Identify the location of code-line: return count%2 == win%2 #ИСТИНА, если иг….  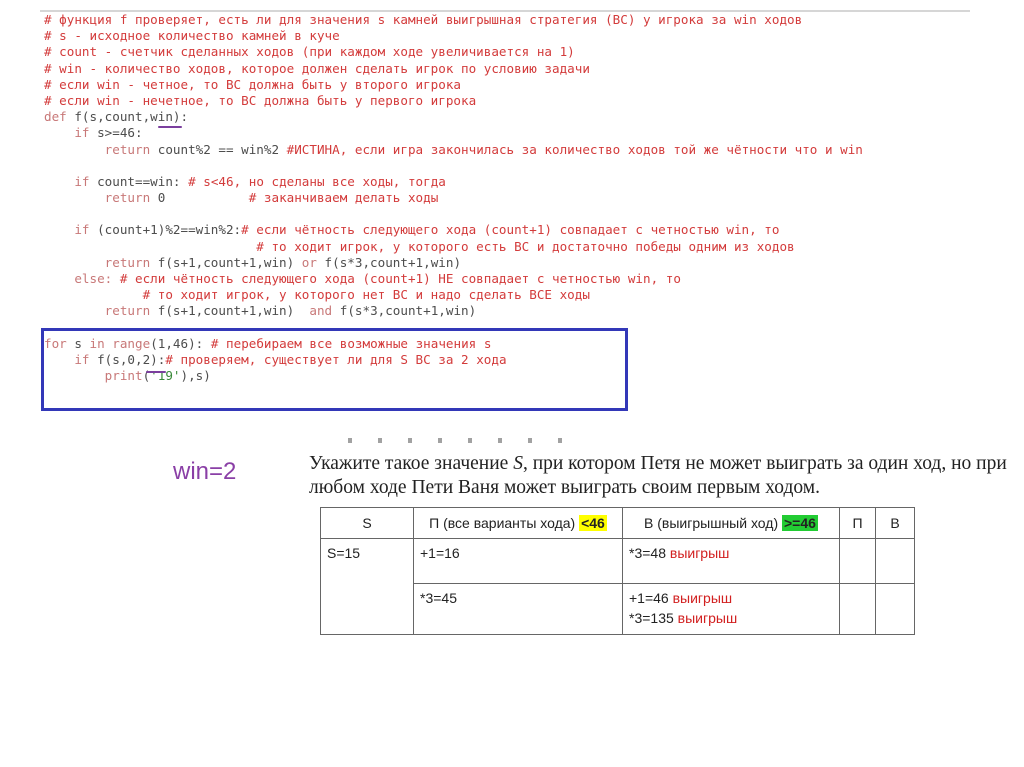
(453, 150).